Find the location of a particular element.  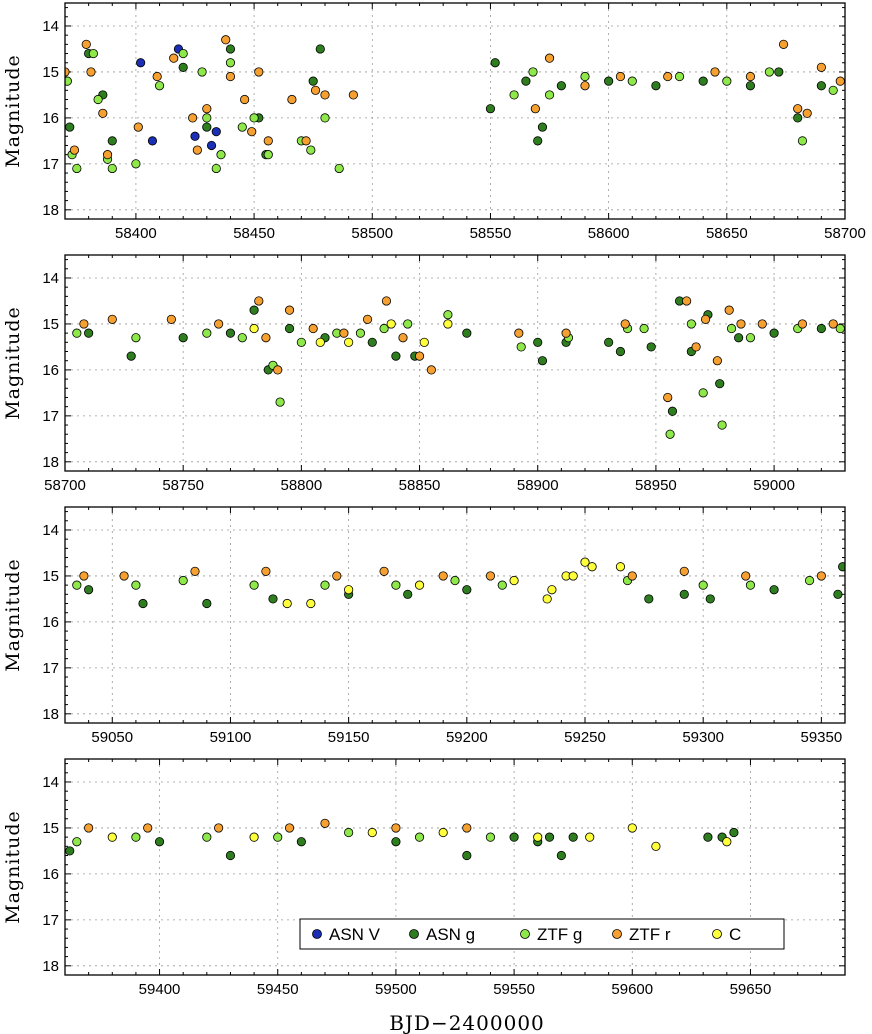

legend-label: ASN V is located at coordinates (355, 934).